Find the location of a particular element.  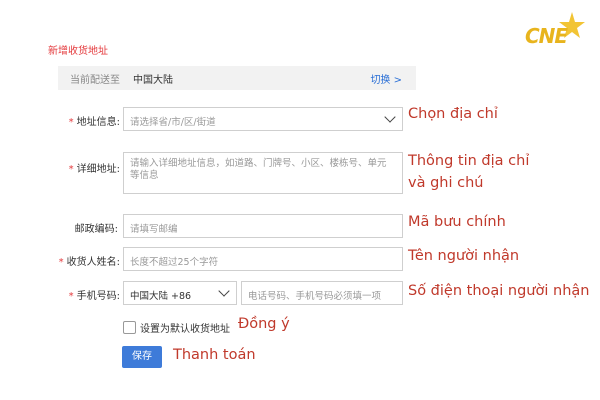

phone-number-input: 电话号码、手机号码必须填一项 is located at coordinates (322, 293).